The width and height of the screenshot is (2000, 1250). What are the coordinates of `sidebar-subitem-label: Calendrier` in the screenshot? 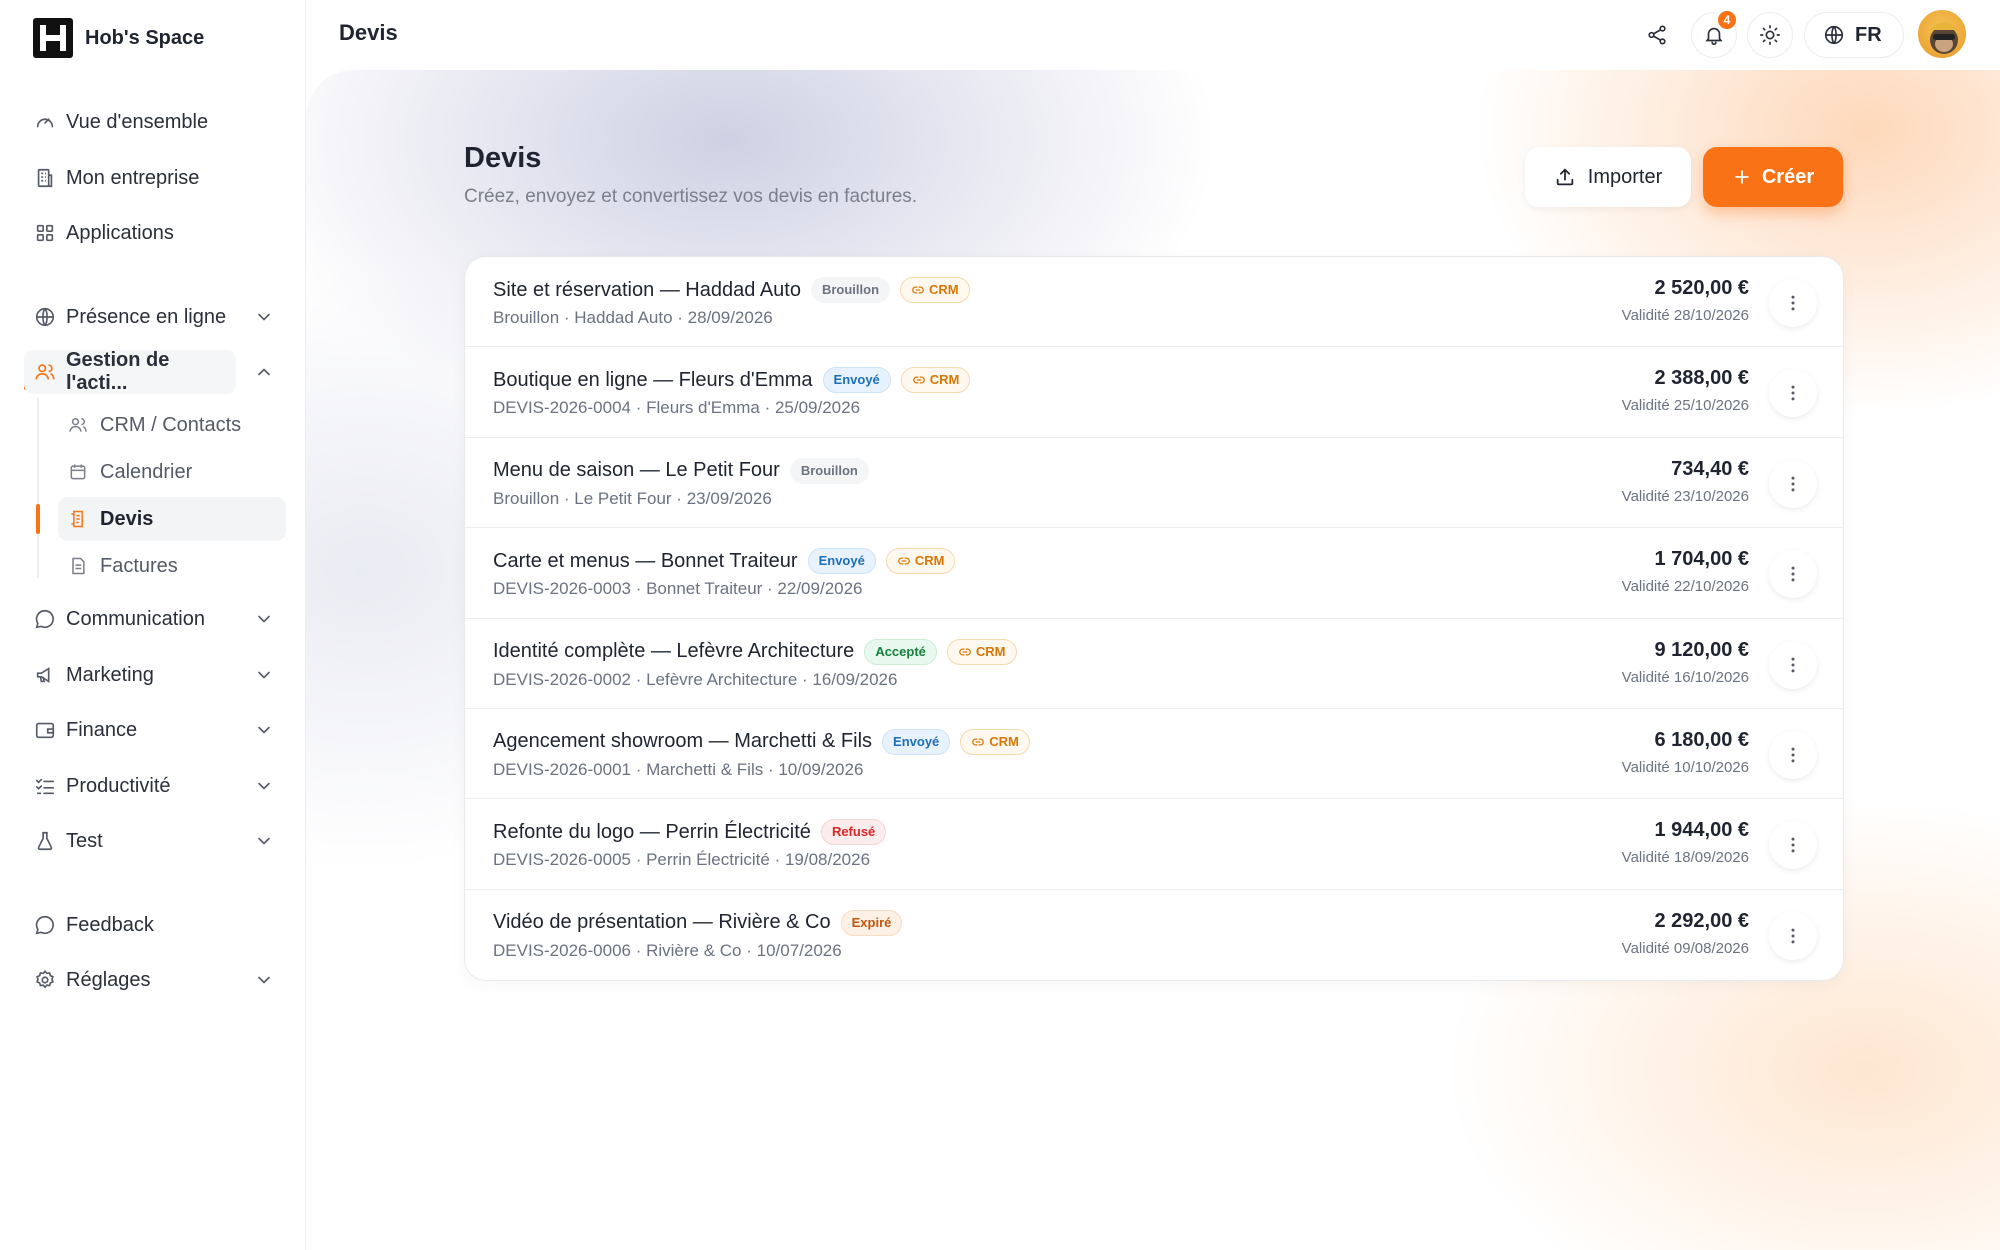 It's located at (146, 471).